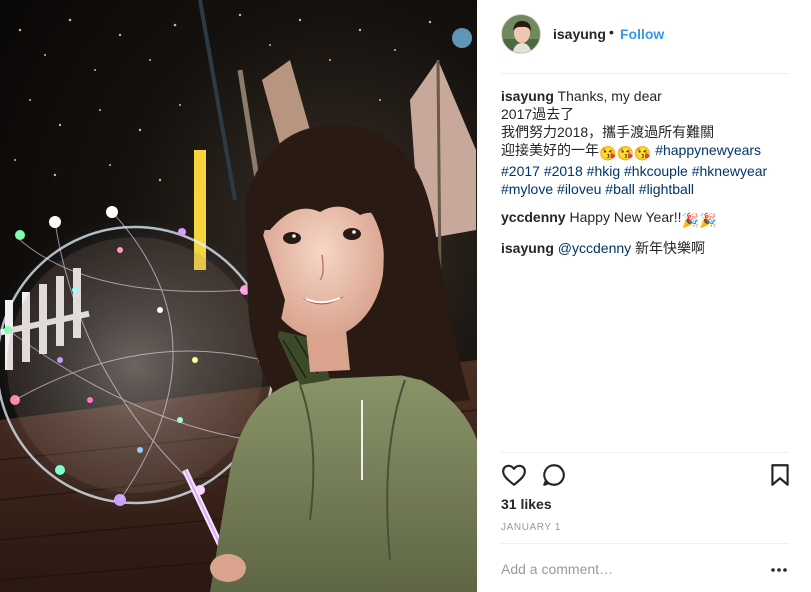 This screenshot has height=592, width=811. What do you see at coordinates (563, 171) in the screenshot?
I see `hashtag: #2018` at bounding box center [563, 171].